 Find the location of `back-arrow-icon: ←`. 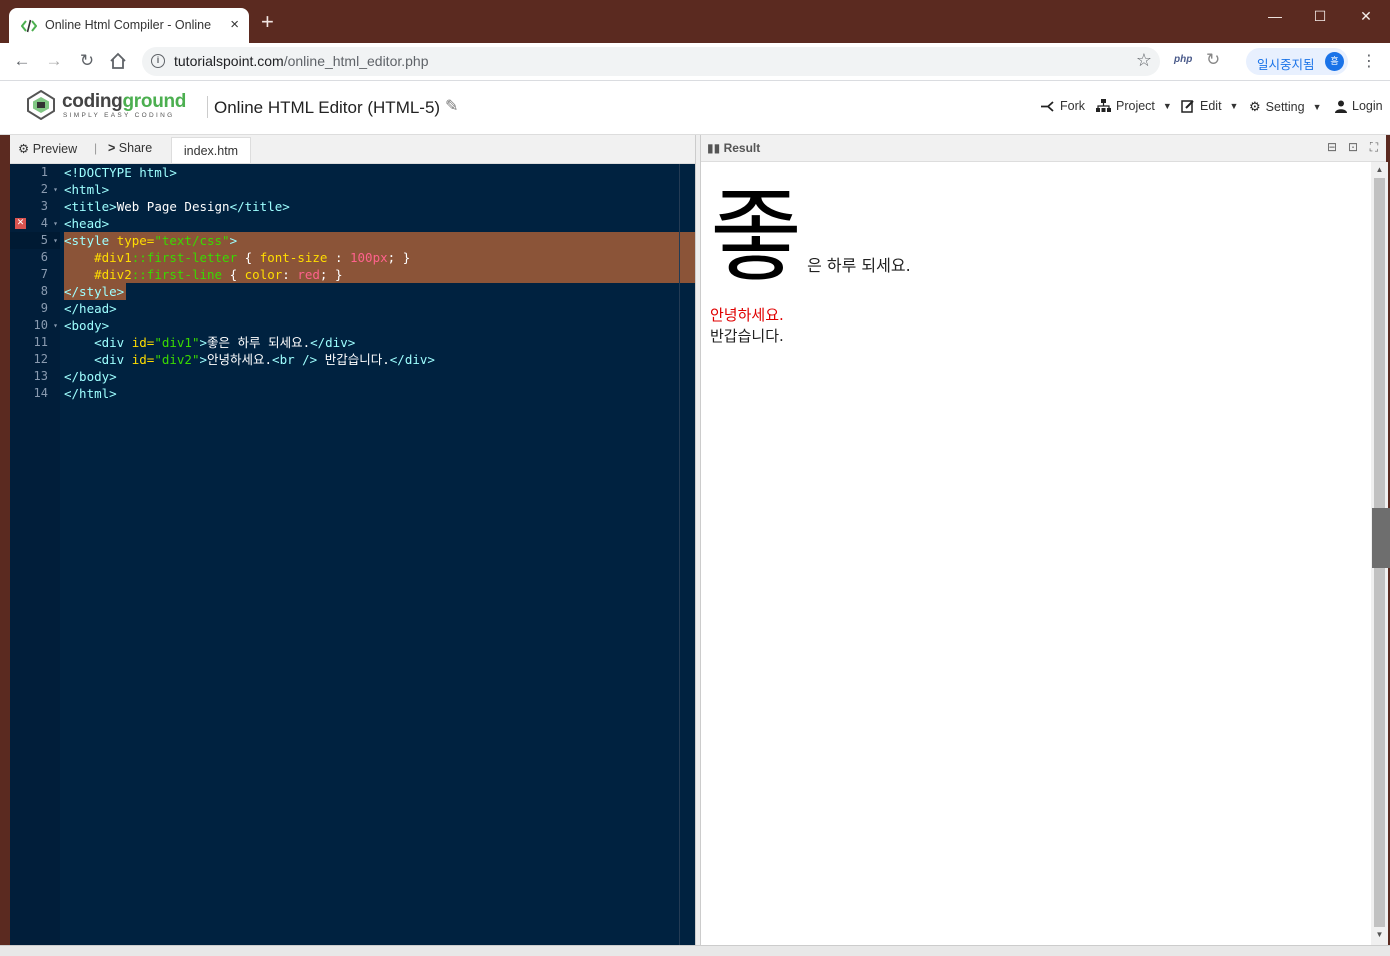

back-arrow-icon: ← is located at coordinates (22, 61).